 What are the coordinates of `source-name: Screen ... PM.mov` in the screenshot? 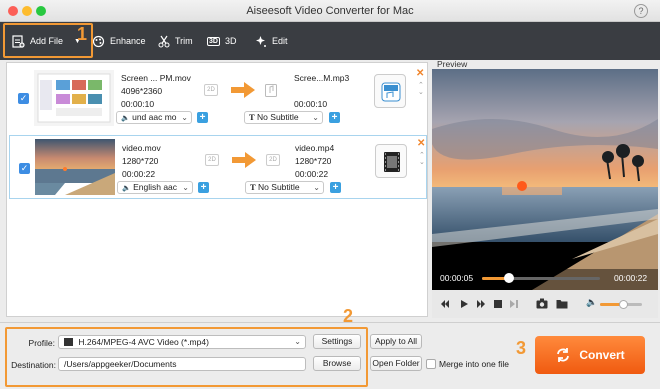 It's located at (156, 78).